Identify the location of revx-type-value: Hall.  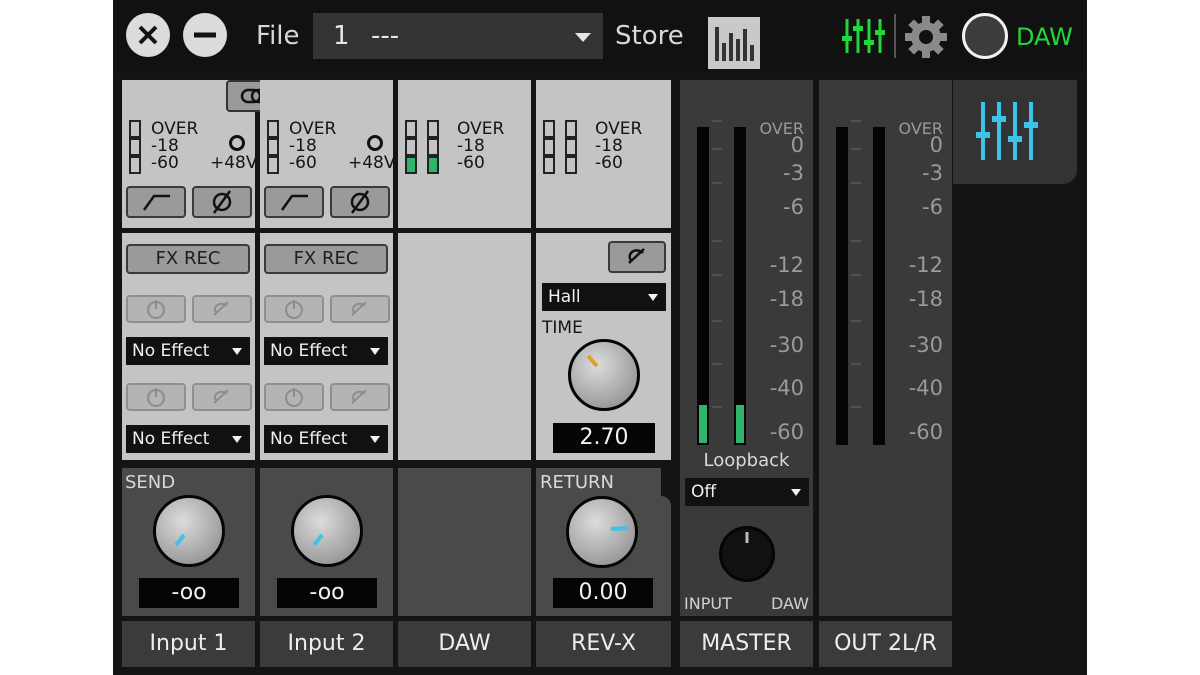
(564, 297).